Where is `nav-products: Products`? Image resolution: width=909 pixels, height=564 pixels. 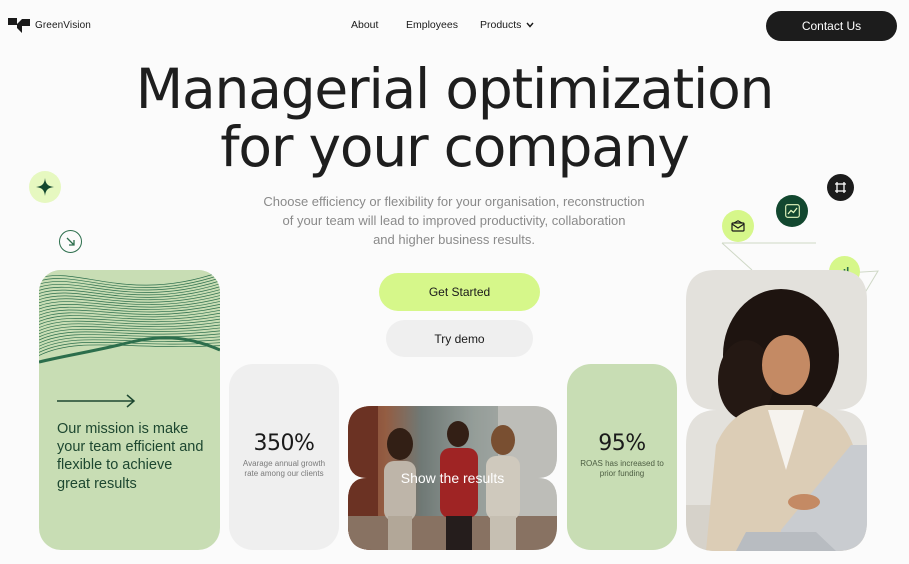
nav-products: Products is located at coordinates (507, 25).